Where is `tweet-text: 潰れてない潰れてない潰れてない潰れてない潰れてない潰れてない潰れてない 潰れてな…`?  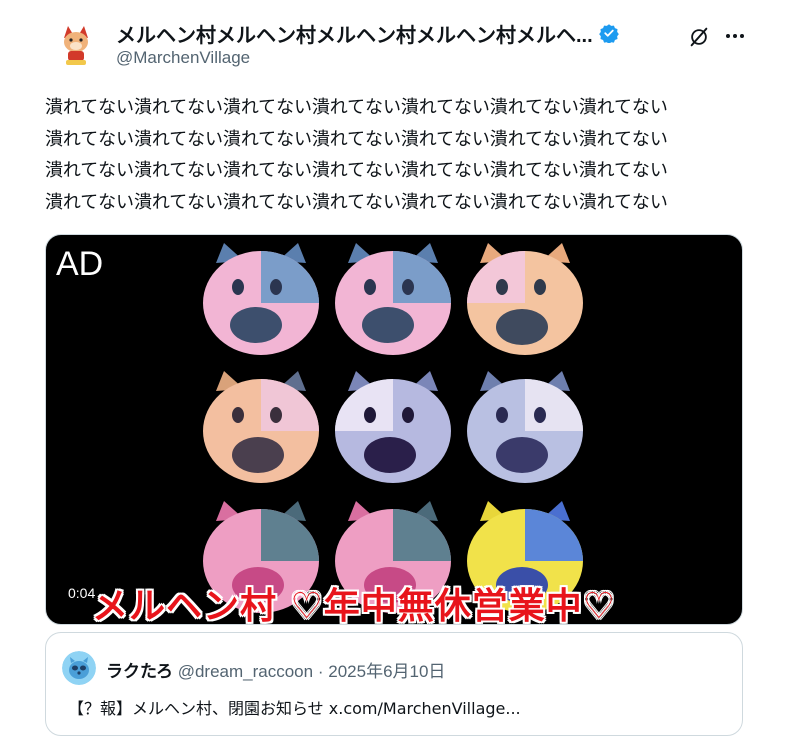 tweet-text: 潰れてない潰れてない潰れてない潰れてない潰れてない潰れてない潰れてない 潰れてな… is located at coordinates (400, 155).